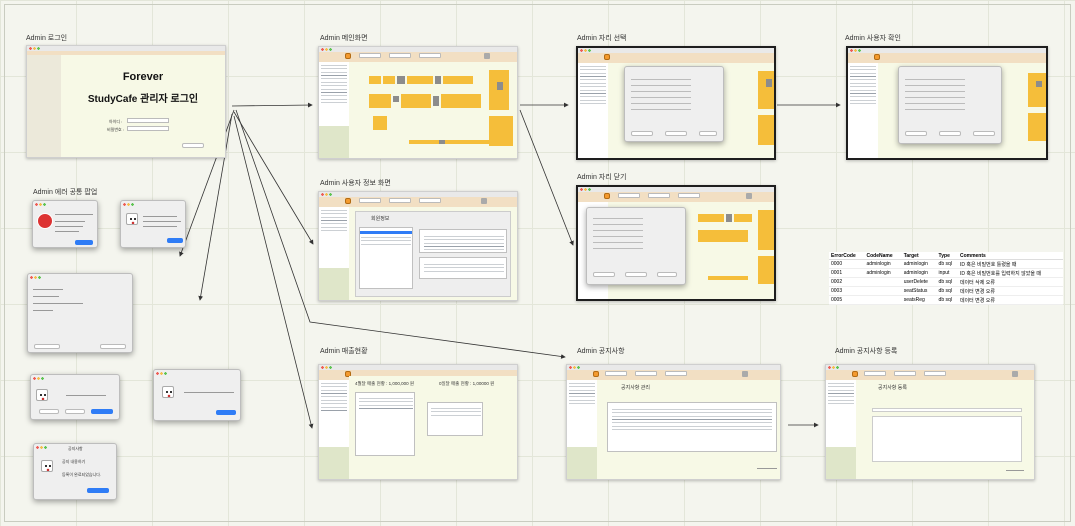  I want to click on popup-notice-line1: 공지 내용하기, so click(74, 461).